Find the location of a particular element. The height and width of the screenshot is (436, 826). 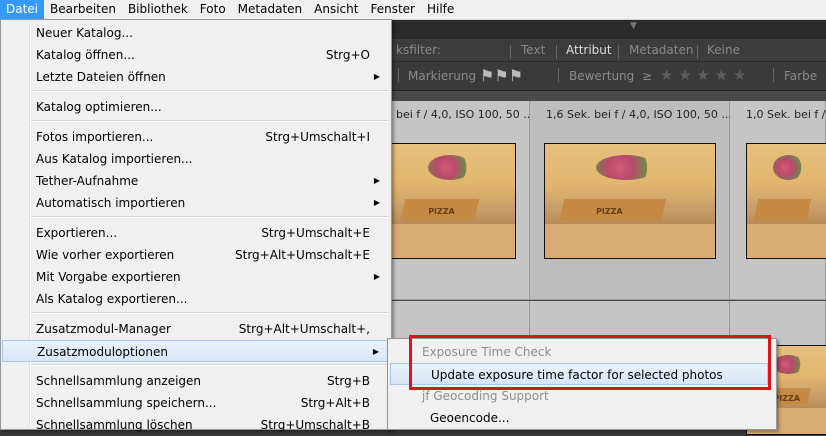

filter-metadaten-tab: Metadaten is located at coordinates (661, 50).